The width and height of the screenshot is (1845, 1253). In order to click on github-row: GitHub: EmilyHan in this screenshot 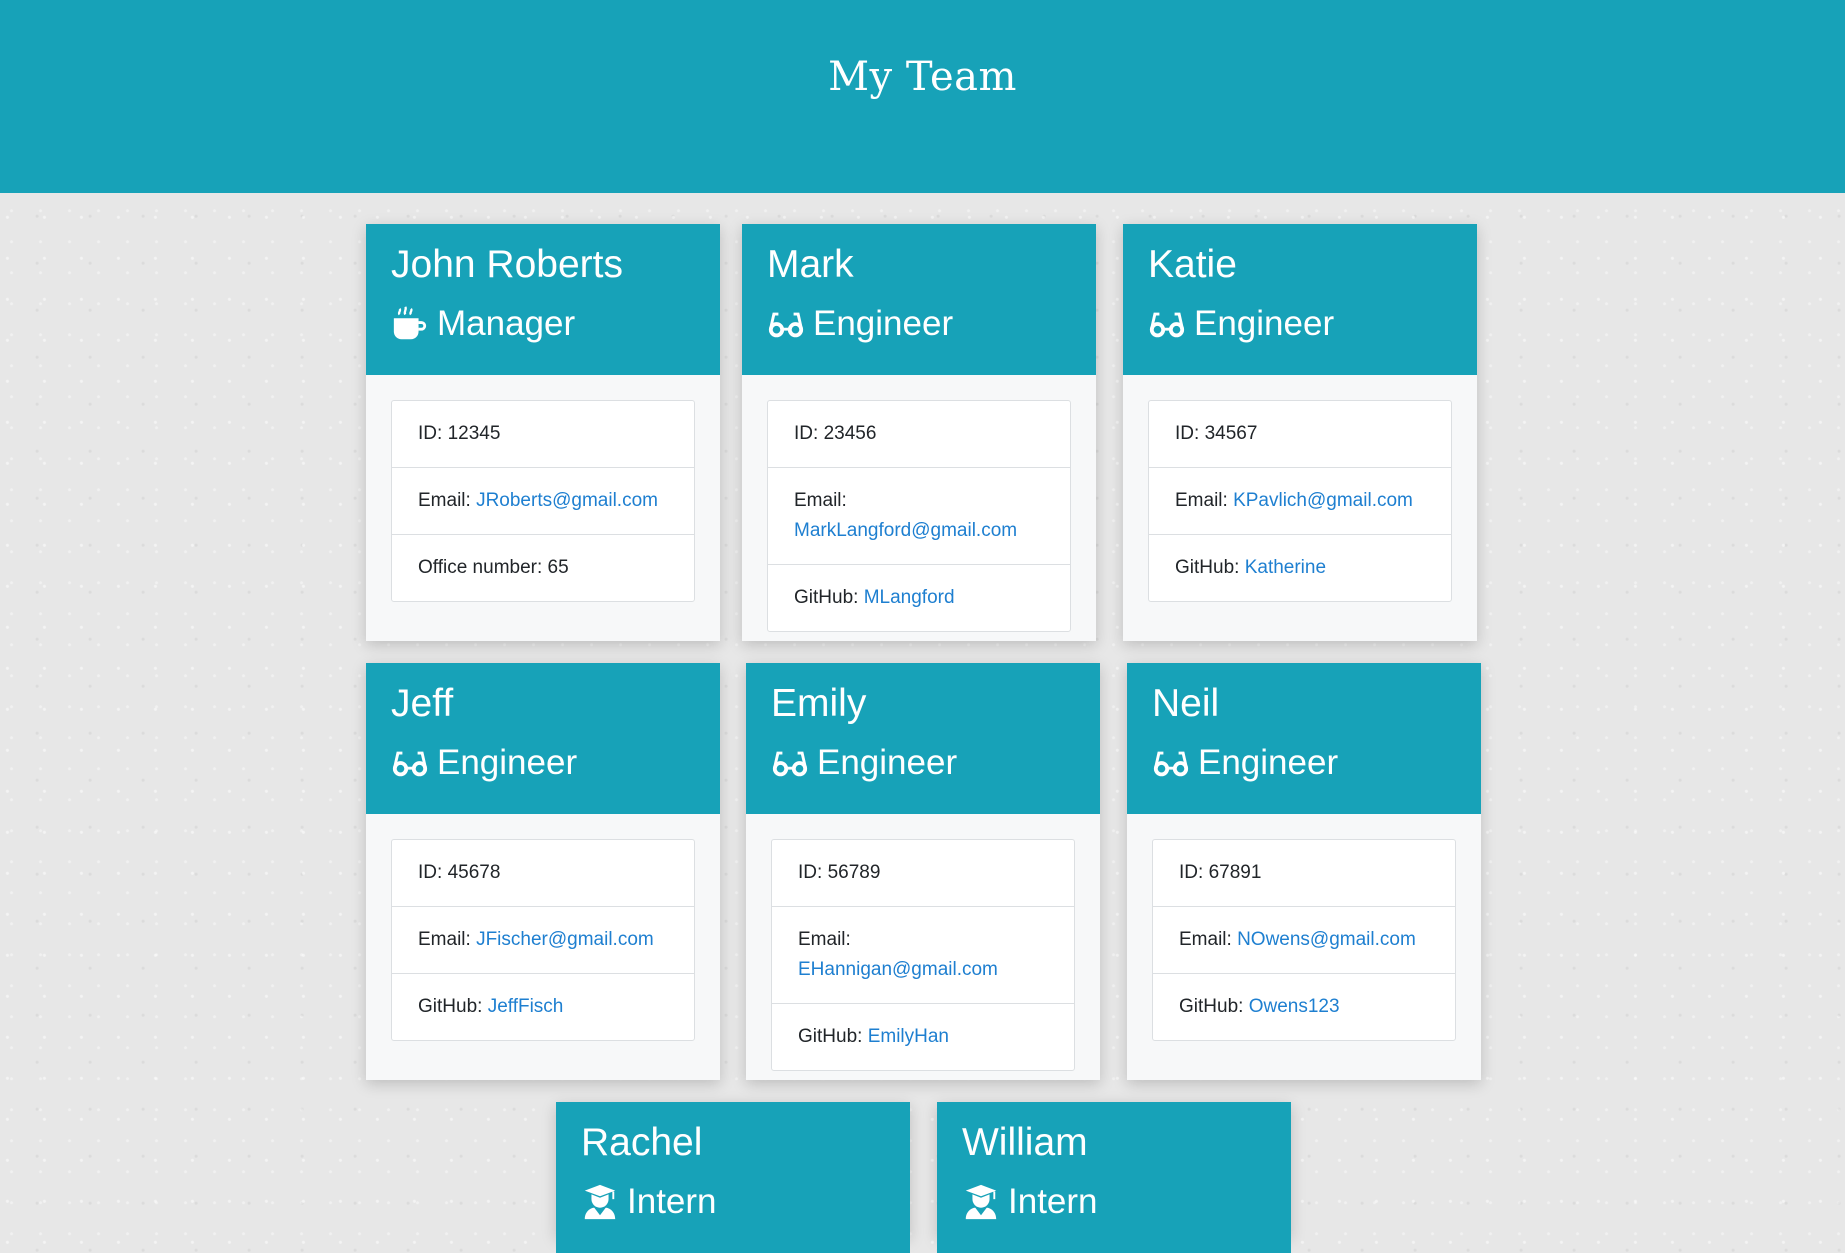, I will do `click(923, 1036)`.